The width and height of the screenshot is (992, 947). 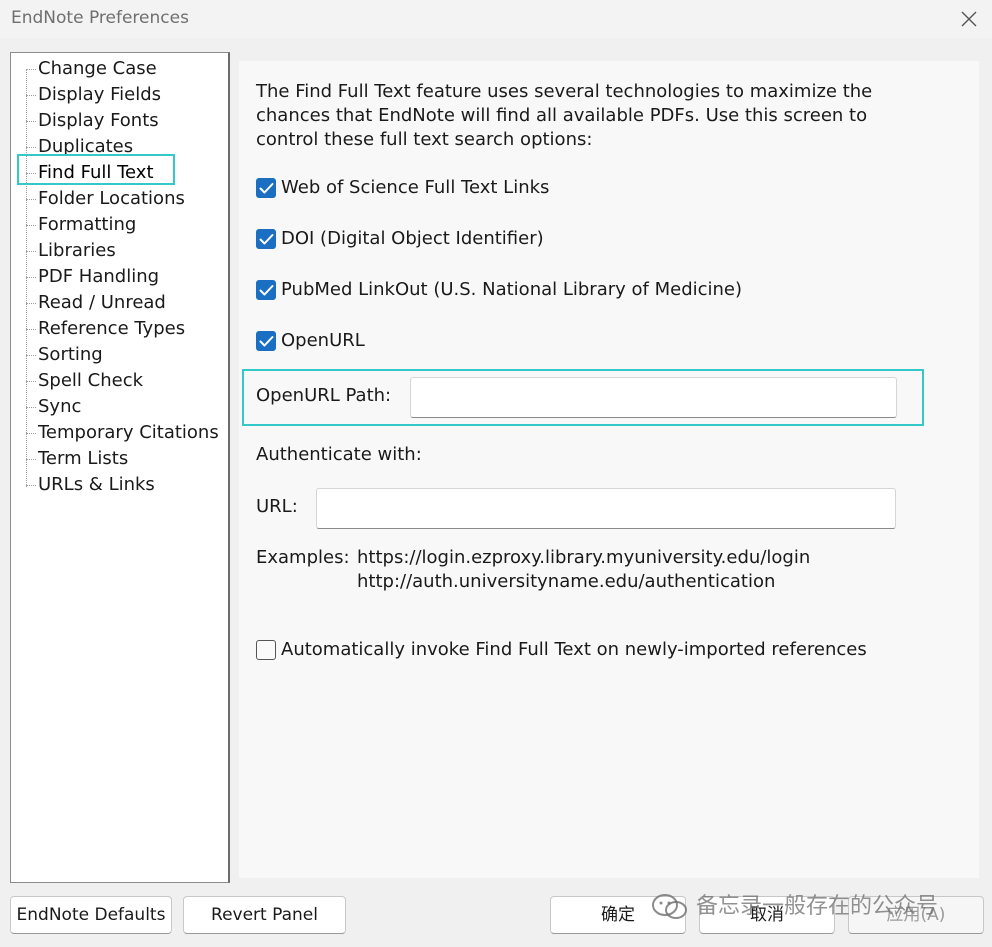 I want to click on sidebar-item-formatting: Formatting, so click(x=126, y=225).